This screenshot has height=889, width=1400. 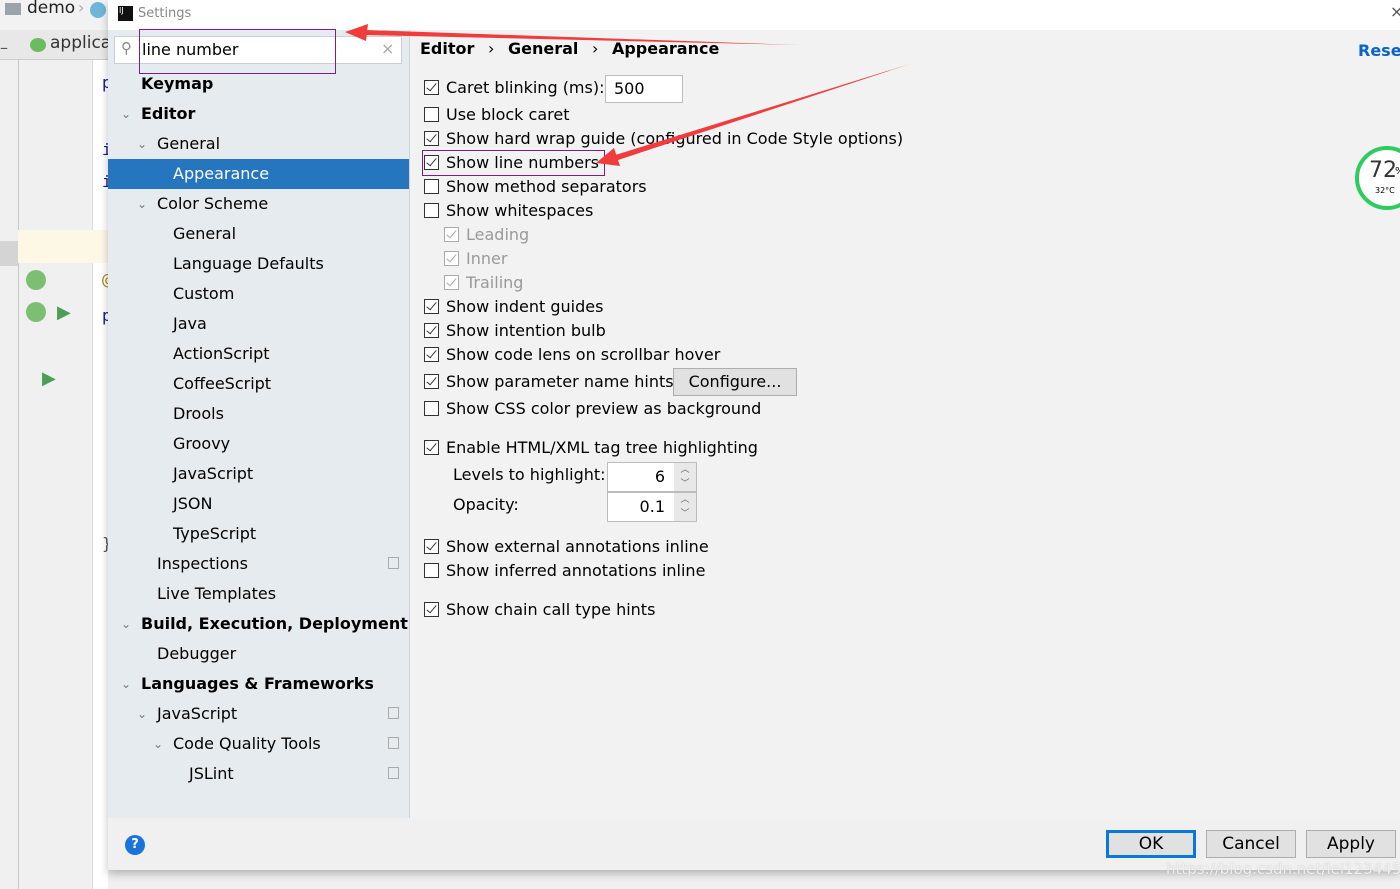 What do you see at coordinates (98, 10) in the screenshot?
I see `run-config-icon` at bounding box center [98, 10].